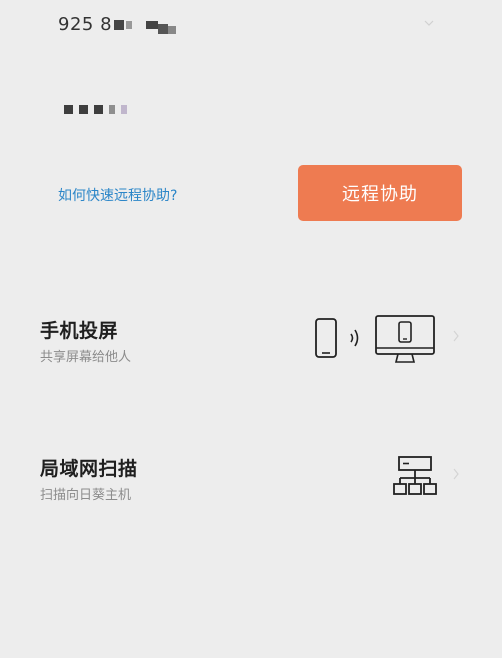 The width and height of the screenshot is (502, 658). I want to click on network-topology-icon, so click(415, 475).